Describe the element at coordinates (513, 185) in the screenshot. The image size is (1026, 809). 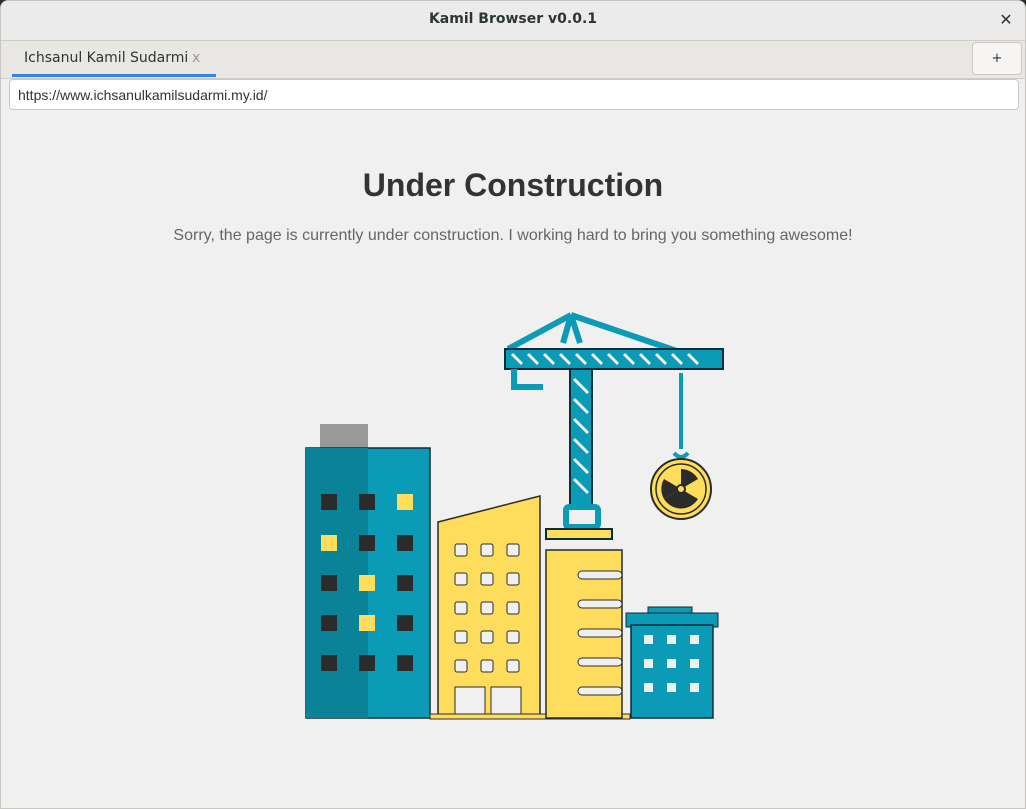
I see `page-title: Under Construction` at that location.